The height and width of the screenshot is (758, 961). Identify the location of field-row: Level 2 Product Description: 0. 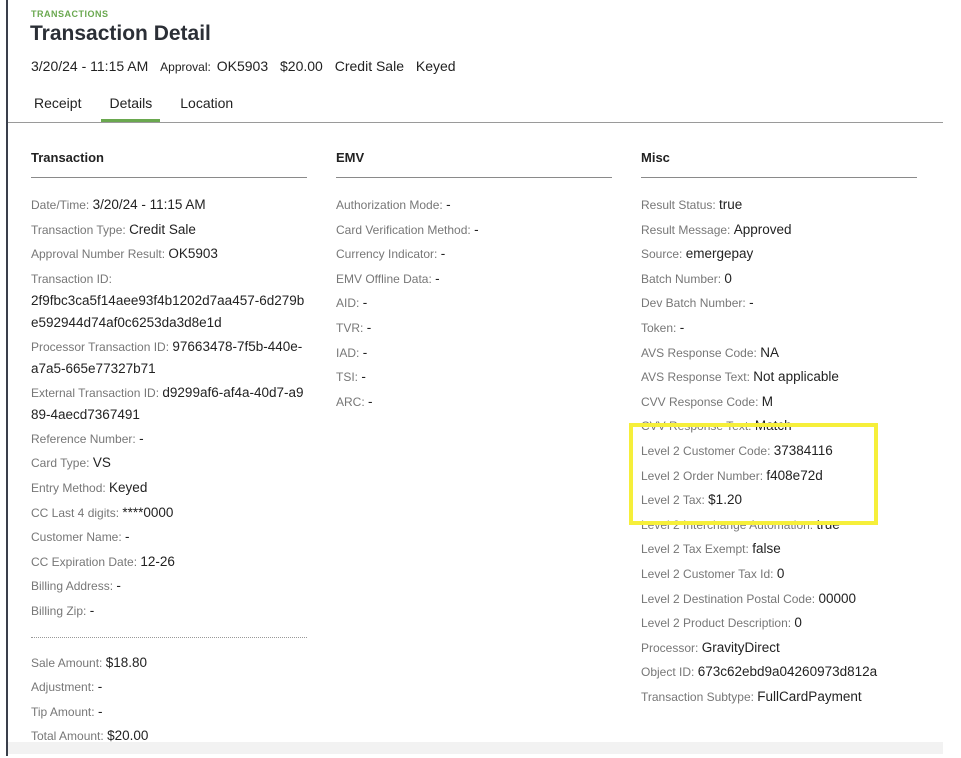
(779, 623).